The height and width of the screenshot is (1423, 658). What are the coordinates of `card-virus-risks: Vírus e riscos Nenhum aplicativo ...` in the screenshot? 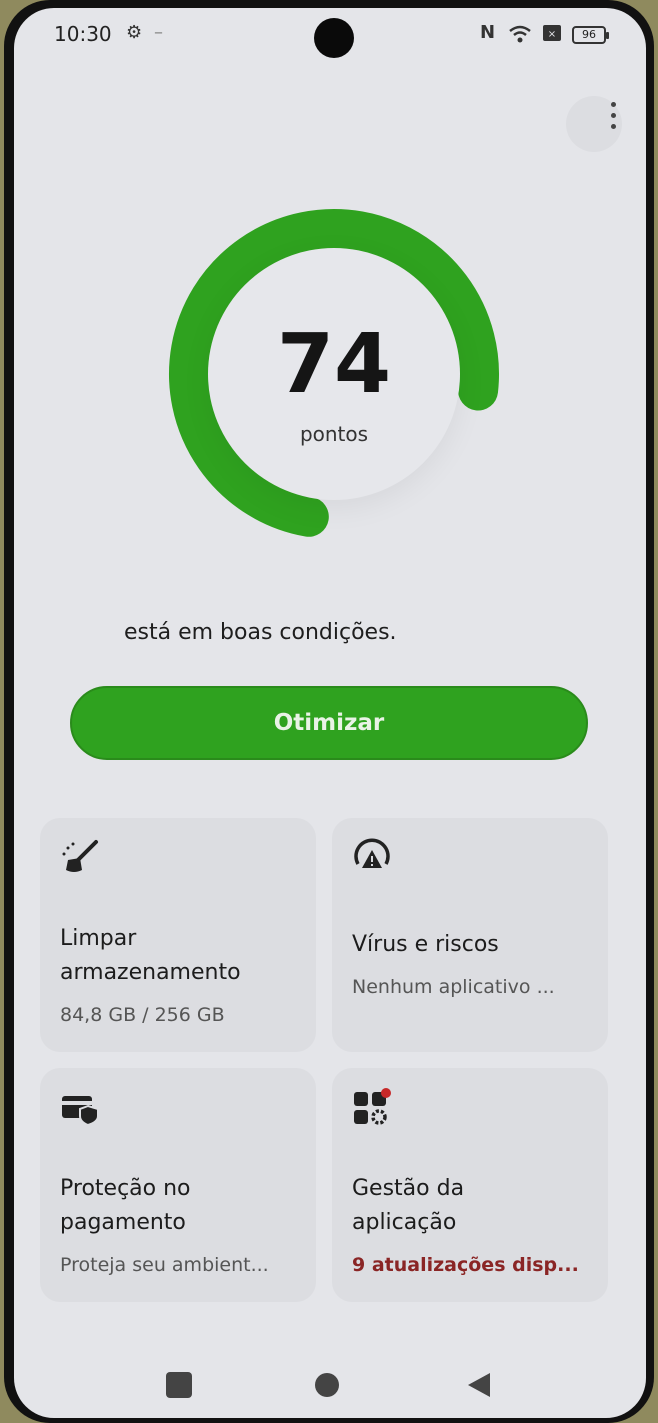 It's located at (470, 935).